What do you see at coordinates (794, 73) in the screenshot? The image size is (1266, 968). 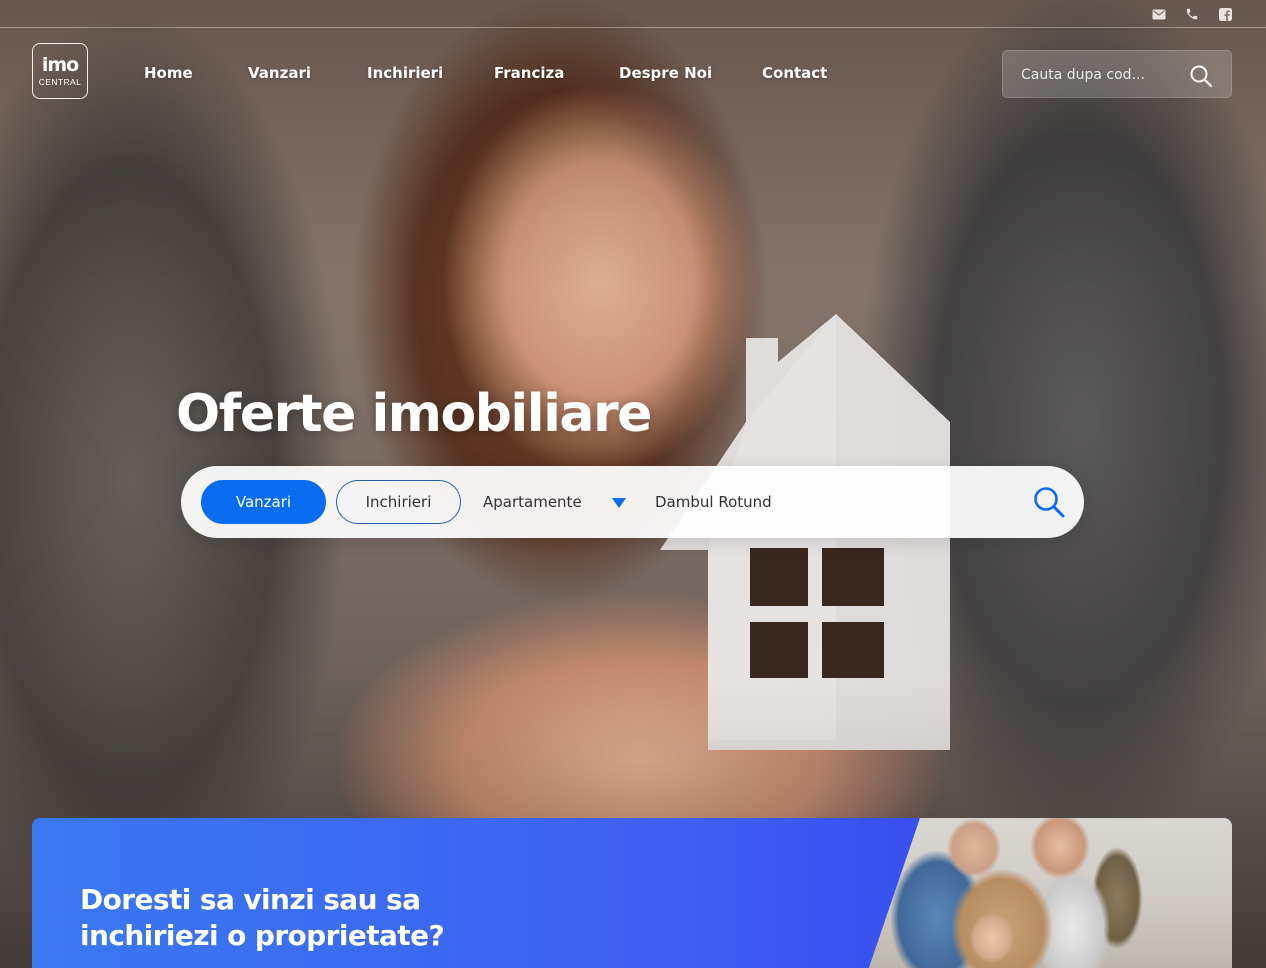 I see `nav-item-contact: Contact` at bounding box center [794, 73].